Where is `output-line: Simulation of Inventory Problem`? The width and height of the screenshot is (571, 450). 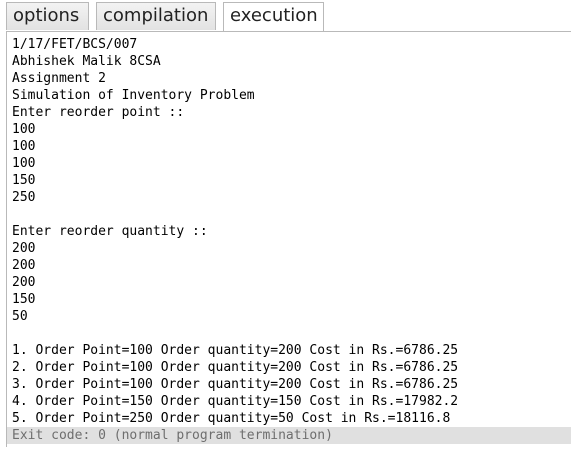 output-line: Simulation of Inventory Problem is located at coordinates (133, 95).